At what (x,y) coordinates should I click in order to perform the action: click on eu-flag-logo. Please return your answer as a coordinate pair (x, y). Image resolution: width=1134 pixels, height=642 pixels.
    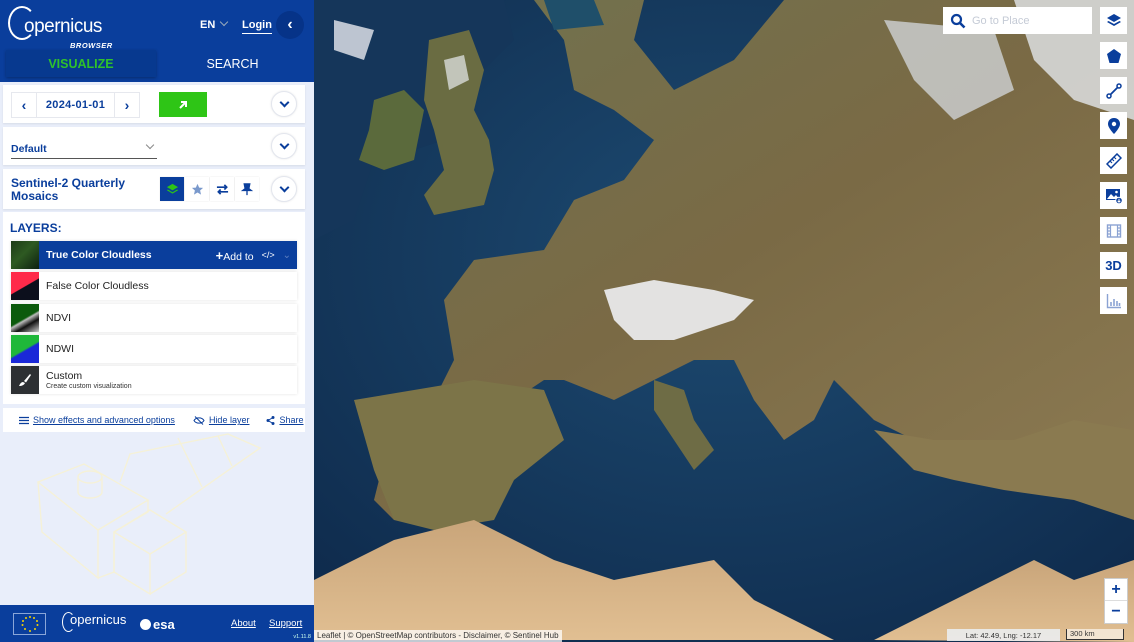
    Looking at the image, I should click on (29, 624).